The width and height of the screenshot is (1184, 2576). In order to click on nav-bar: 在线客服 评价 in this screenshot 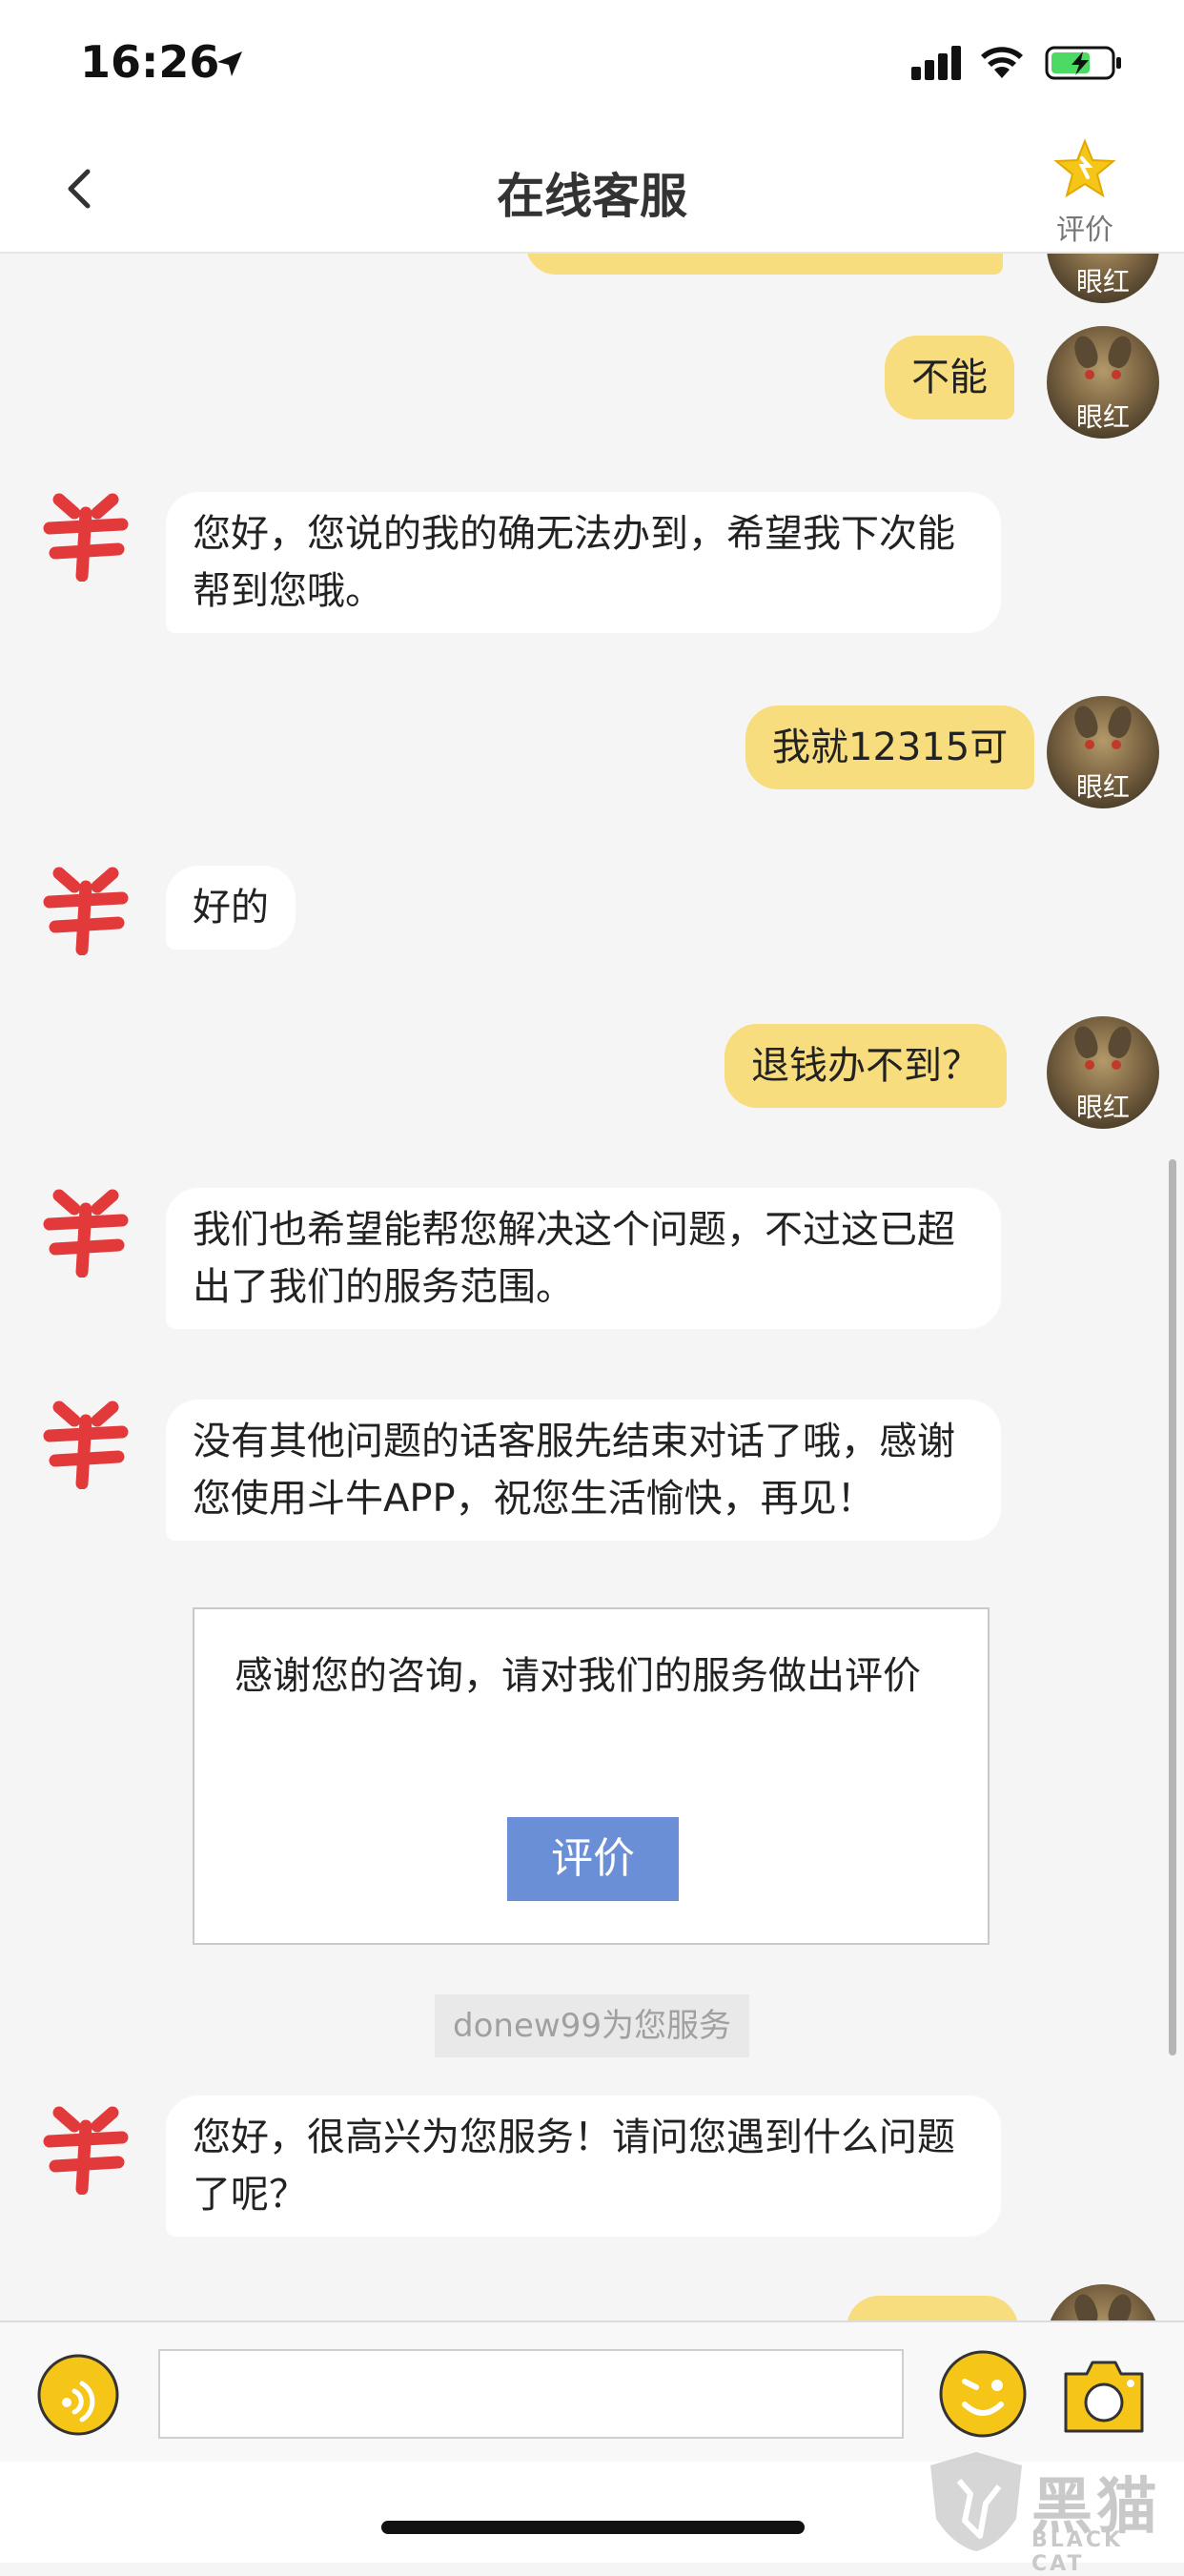, I will do `click(592, 190)`.